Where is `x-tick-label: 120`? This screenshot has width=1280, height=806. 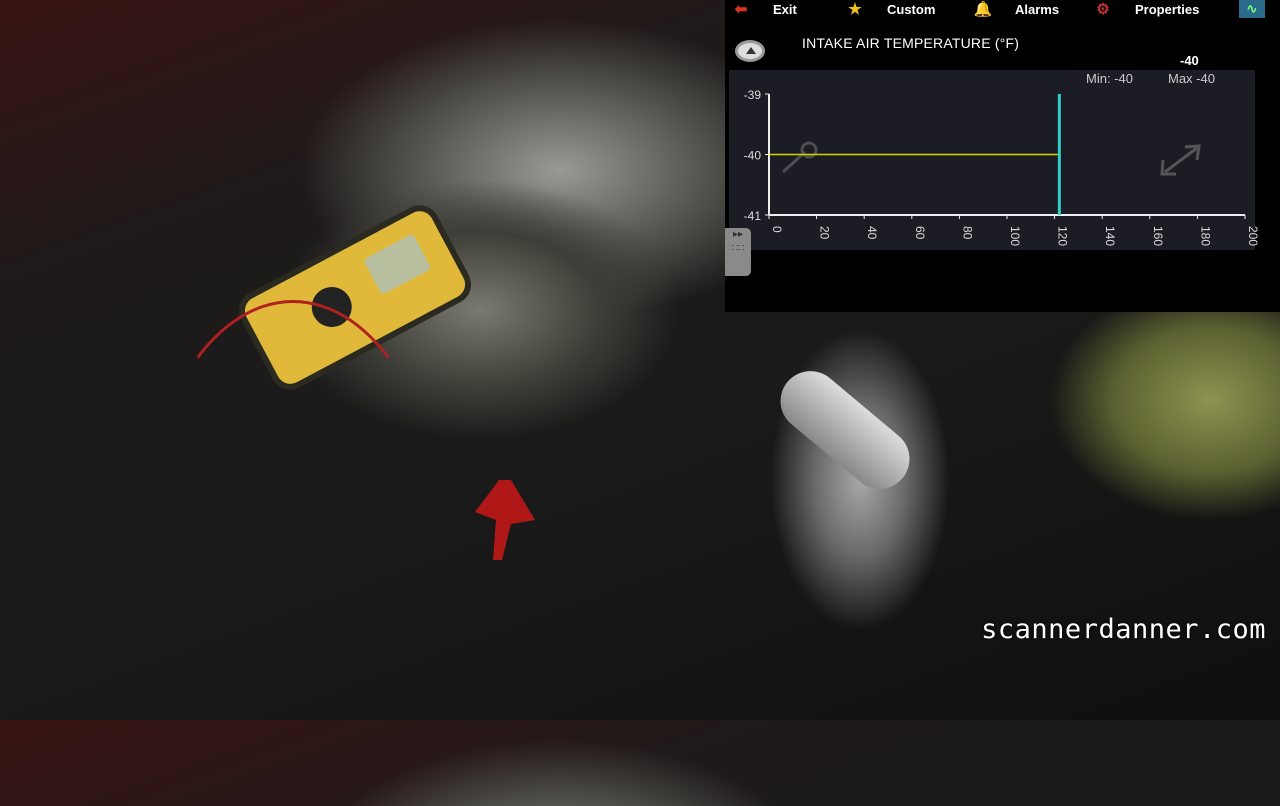 x-tick-label: 120 is located at coordinates (1063, 236).